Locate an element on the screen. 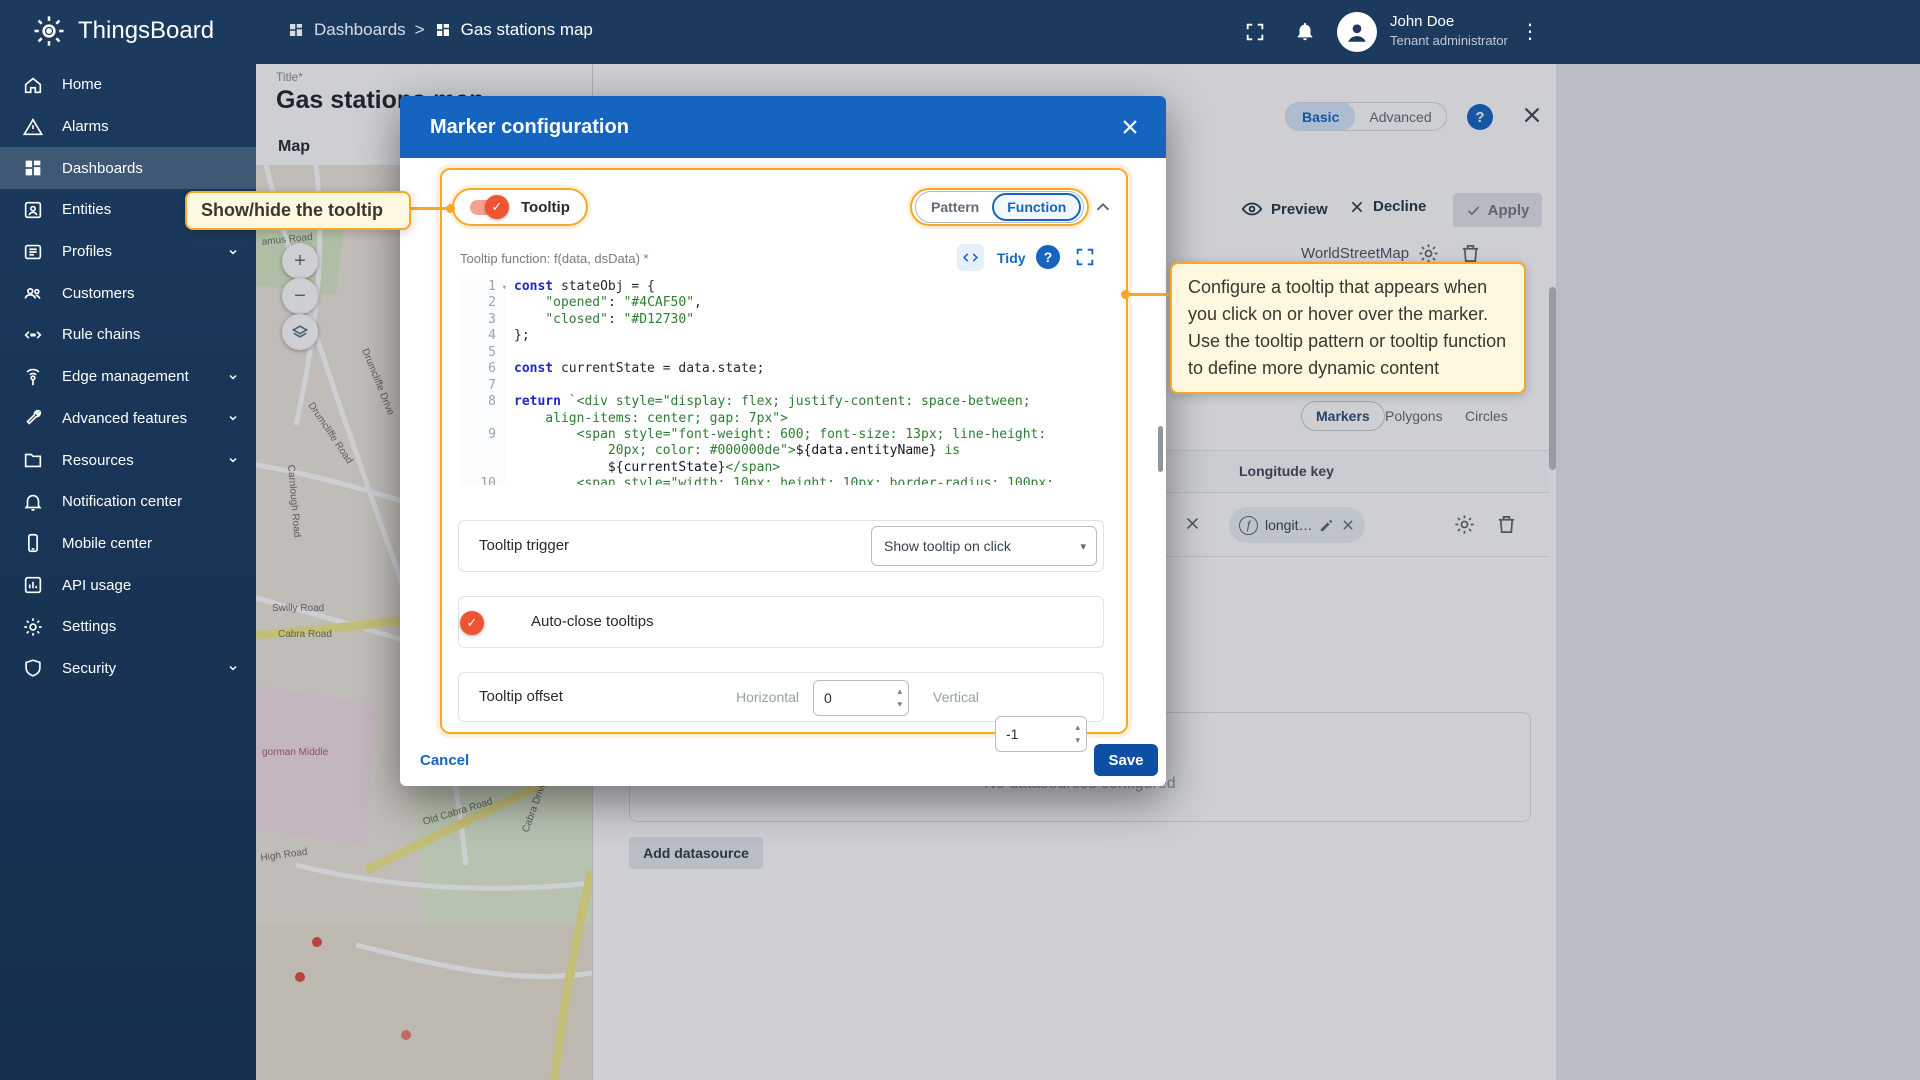  sidebar-item-label: Resources is located at coordinates (98, 460).